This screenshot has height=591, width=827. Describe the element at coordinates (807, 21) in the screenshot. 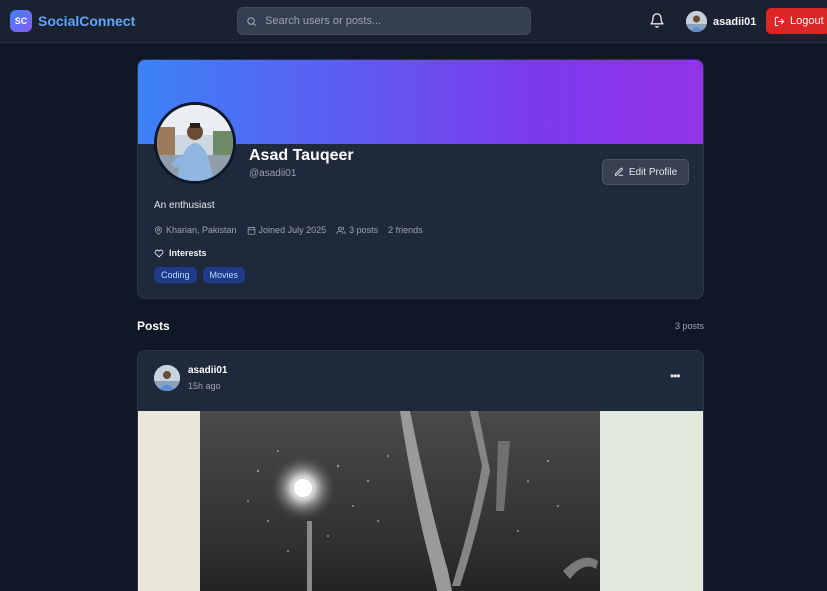

I see `logout-label: Logout` at that location.